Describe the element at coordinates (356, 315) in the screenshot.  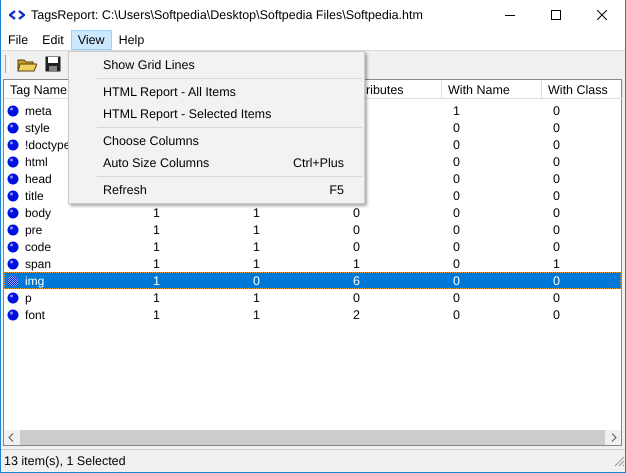
I see `table-cell-text: 2` at that location.